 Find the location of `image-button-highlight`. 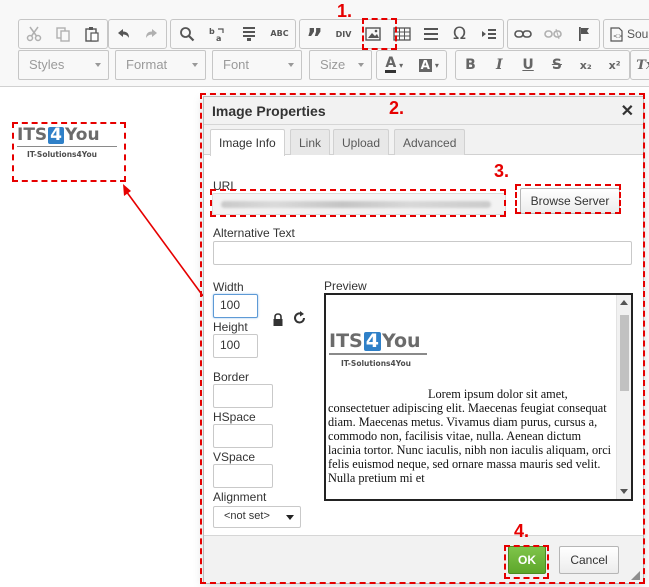

image-button-highlight is located at coordinates (379, 34).